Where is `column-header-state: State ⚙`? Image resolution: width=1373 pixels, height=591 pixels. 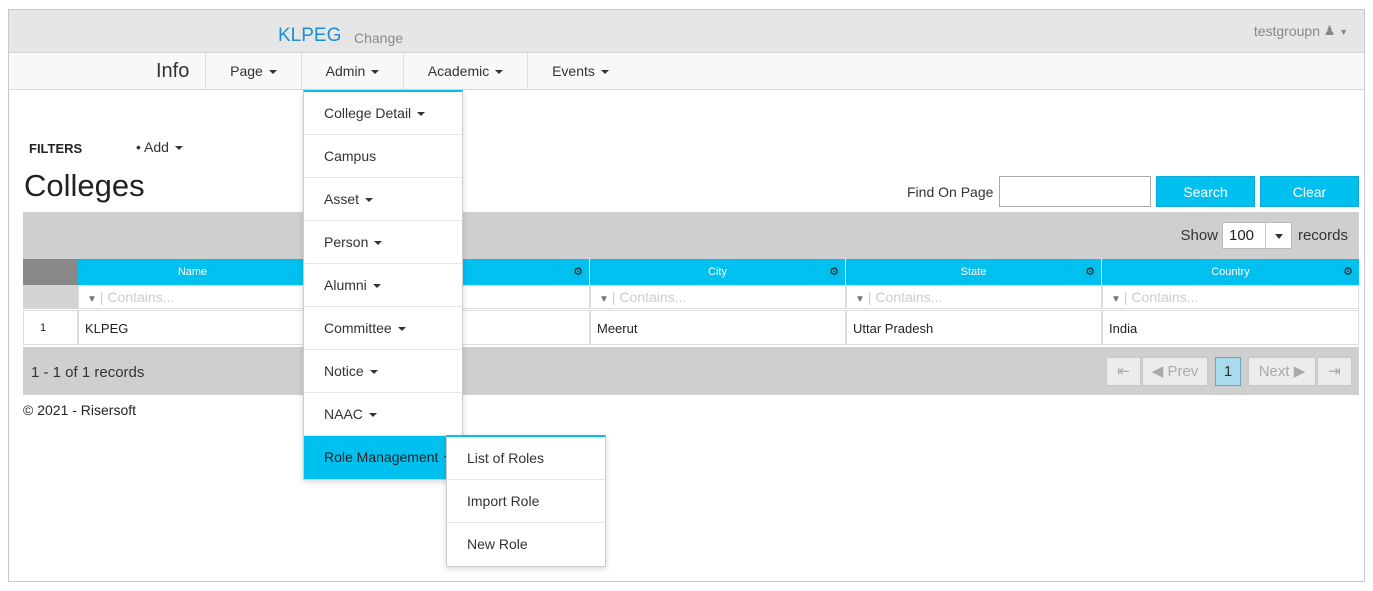 column-header-state: State ⚙ is located at coordinates (974, 272).